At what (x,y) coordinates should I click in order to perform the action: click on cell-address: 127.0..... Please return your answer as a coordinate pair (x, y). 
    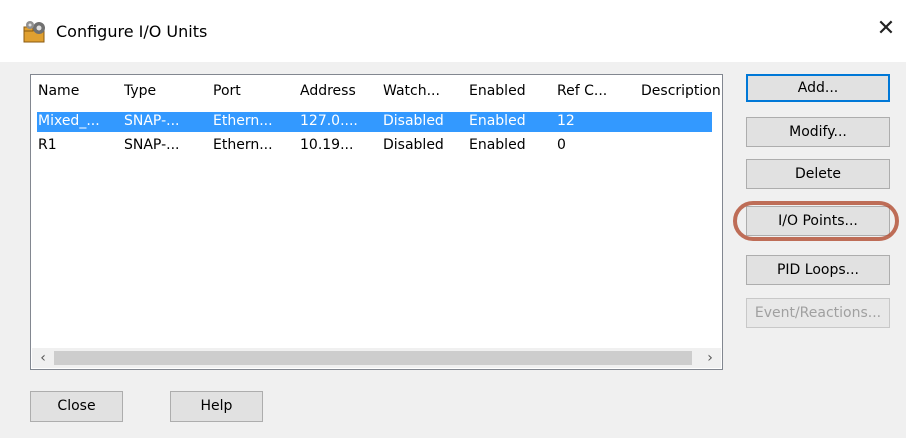
    Looking at the image, I should click on (329, 121).